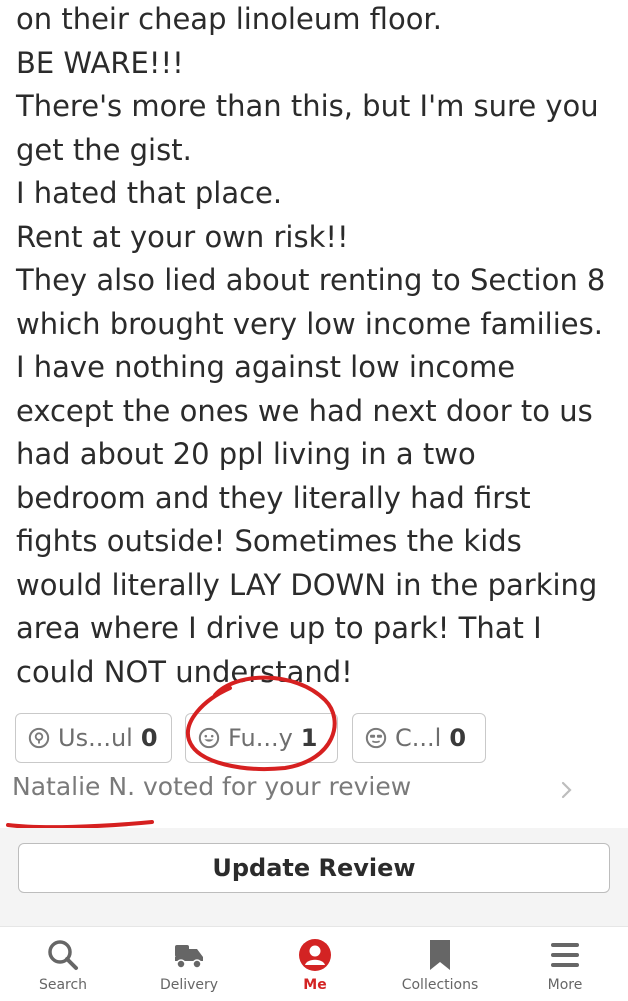  I want to click on tab-collections: Collections, so click(440, 964).